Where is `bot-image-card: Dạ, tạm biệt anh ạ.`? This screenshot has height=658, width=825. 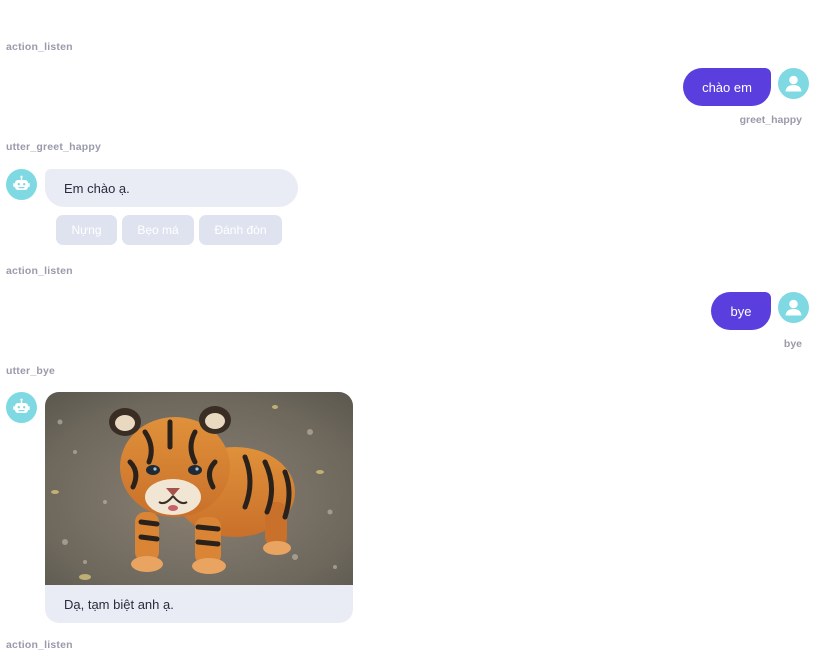
bot-image-card: Dạ, tạm biệt anh ạ. is located at coordinates (199, 507).